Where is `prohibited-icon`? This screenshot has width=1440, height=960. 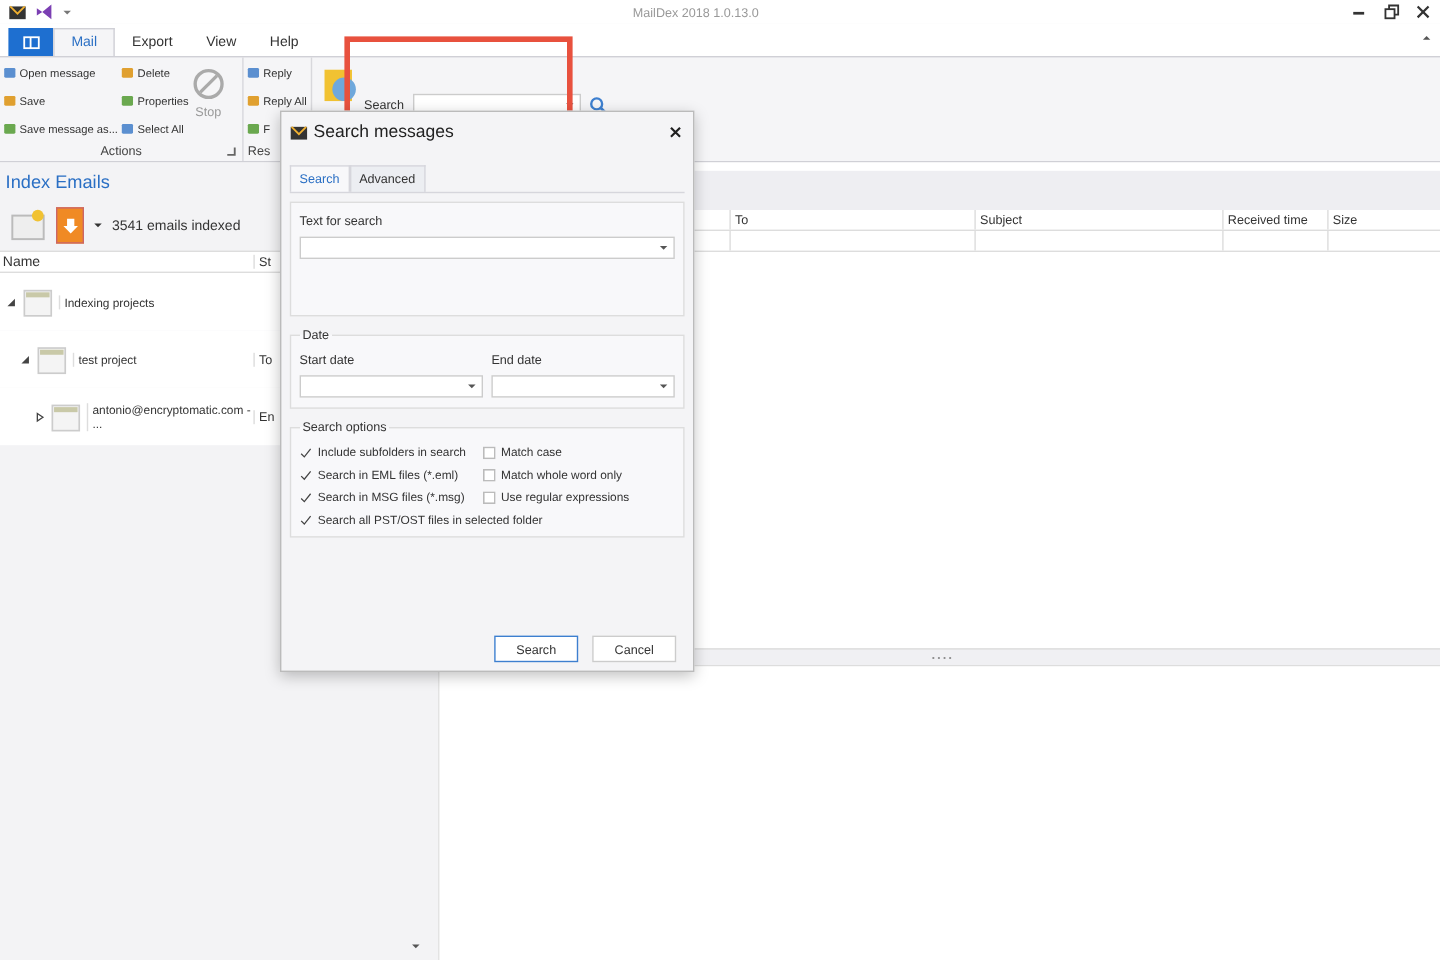
prohibited-icon is located at coordinates (208, 84).